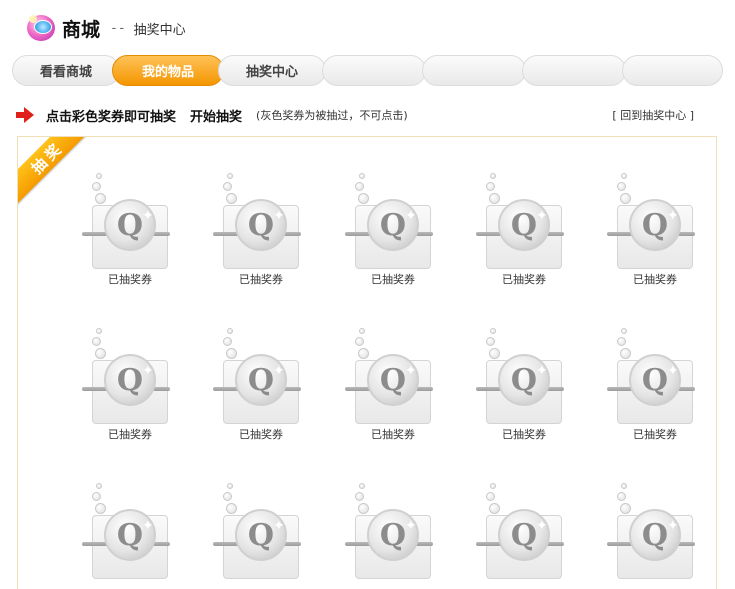  I want to click on tab-lottery-center: 抽奖中心, so click(272, 70).